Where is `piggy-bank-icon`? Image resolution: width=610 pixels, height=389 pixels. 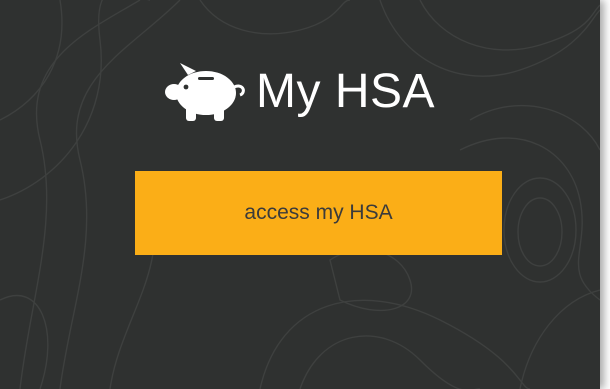
piggy-bank-icon is located at coordinates (205, 92).